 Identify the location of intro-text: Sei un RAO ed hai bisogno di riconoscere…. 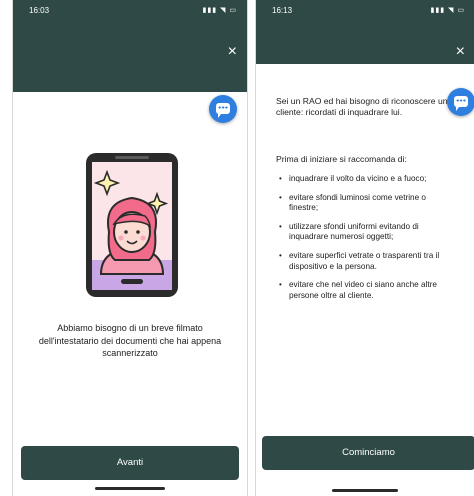
(362, 106).